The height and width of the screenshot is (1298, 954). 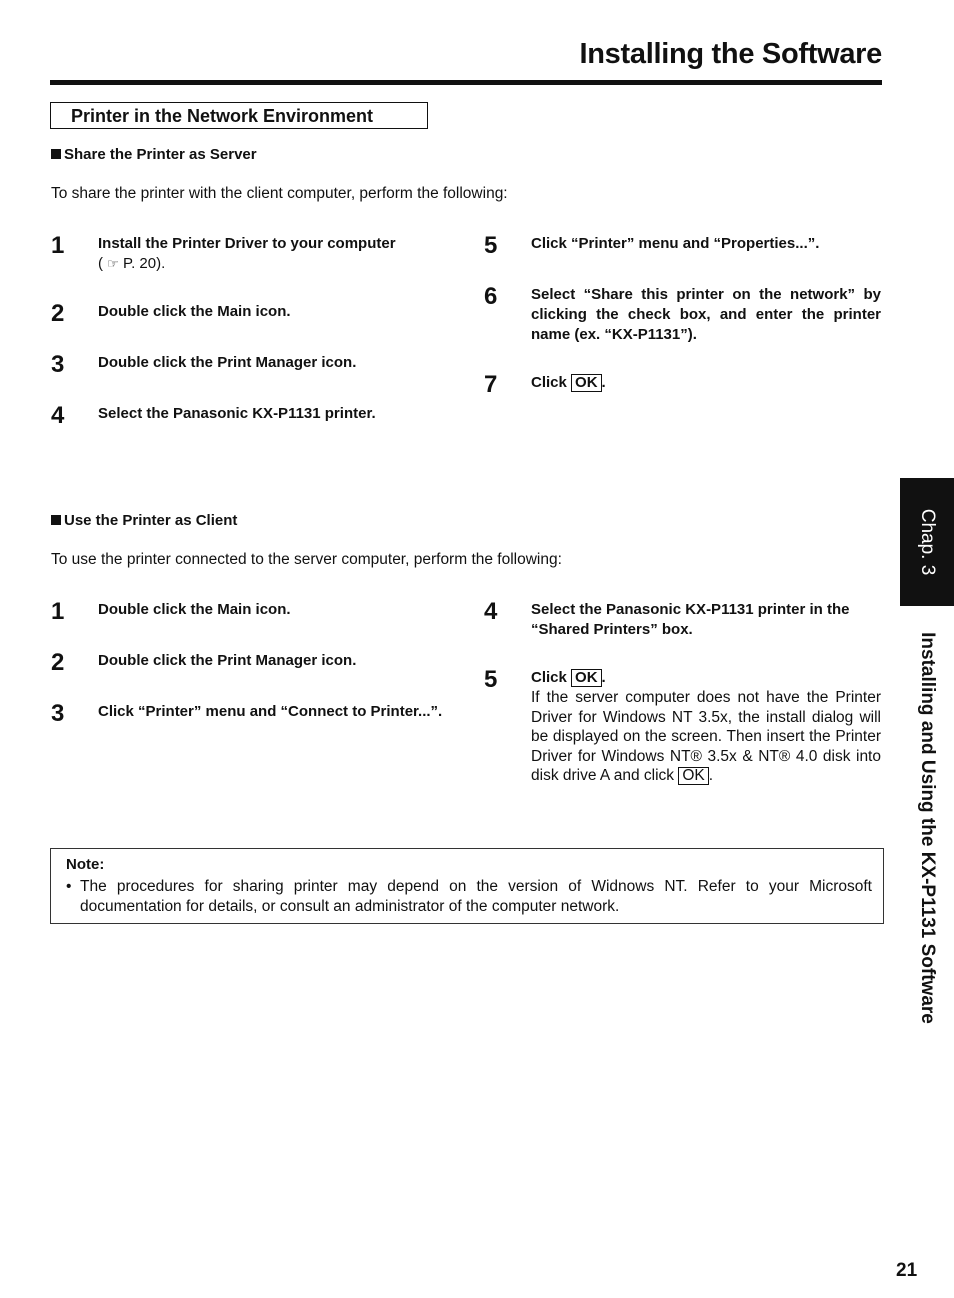 What do you see at coordinates (907, 1270) in the screenshot?
I see `page-number: 21` at bounding box center [907, 1270].